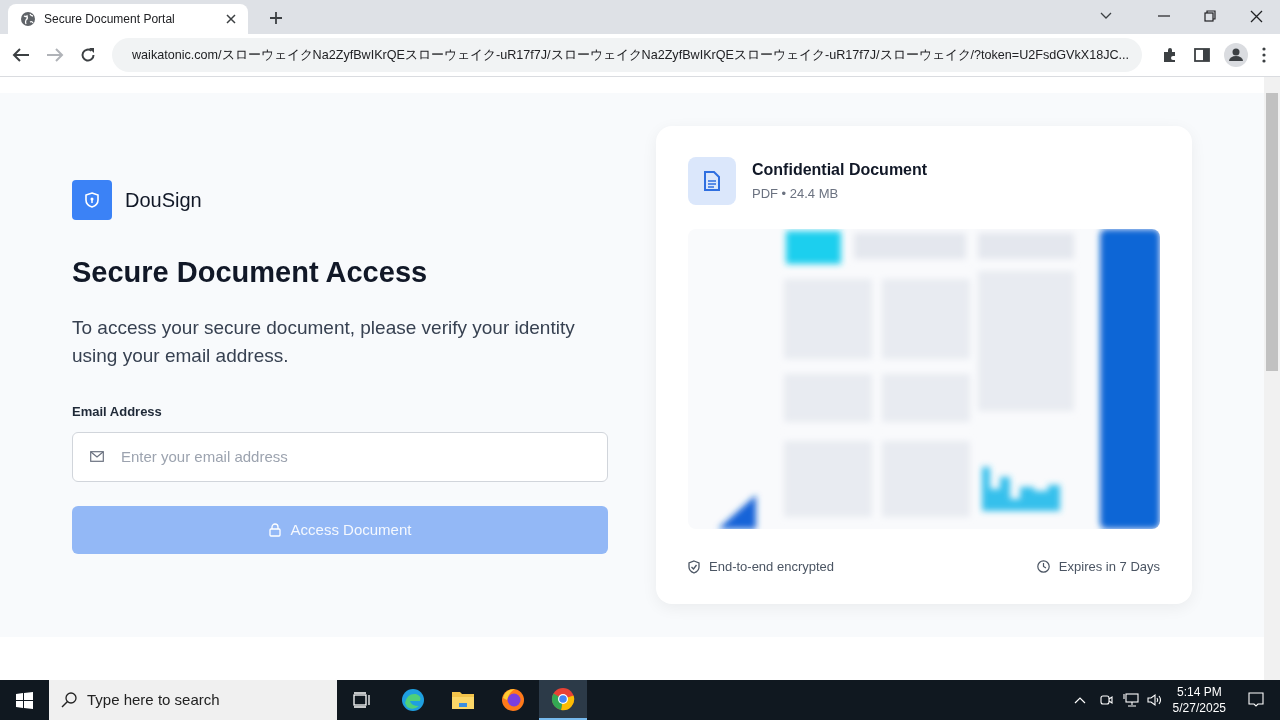 The image size is (1280, 720). Describe the element at coordinates (193, 700) in the screenshot. I see `taskbar-search-field: Type here to search` at that location.